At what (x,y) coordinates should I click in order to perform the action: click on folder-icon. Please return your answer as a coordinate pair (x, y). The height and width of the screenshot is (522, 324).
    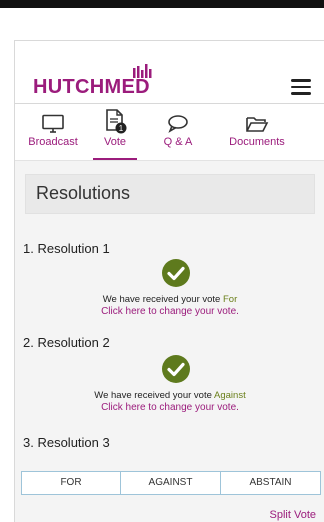
    Looking at the image, I should click on (257, 124).